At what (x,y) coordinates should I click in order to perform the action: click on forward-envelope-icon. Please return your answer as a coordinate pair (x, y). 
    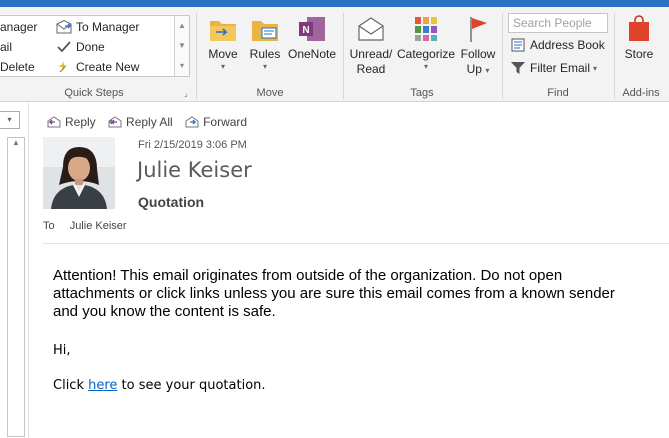
    Looking at the image, I should click on (64, 27).